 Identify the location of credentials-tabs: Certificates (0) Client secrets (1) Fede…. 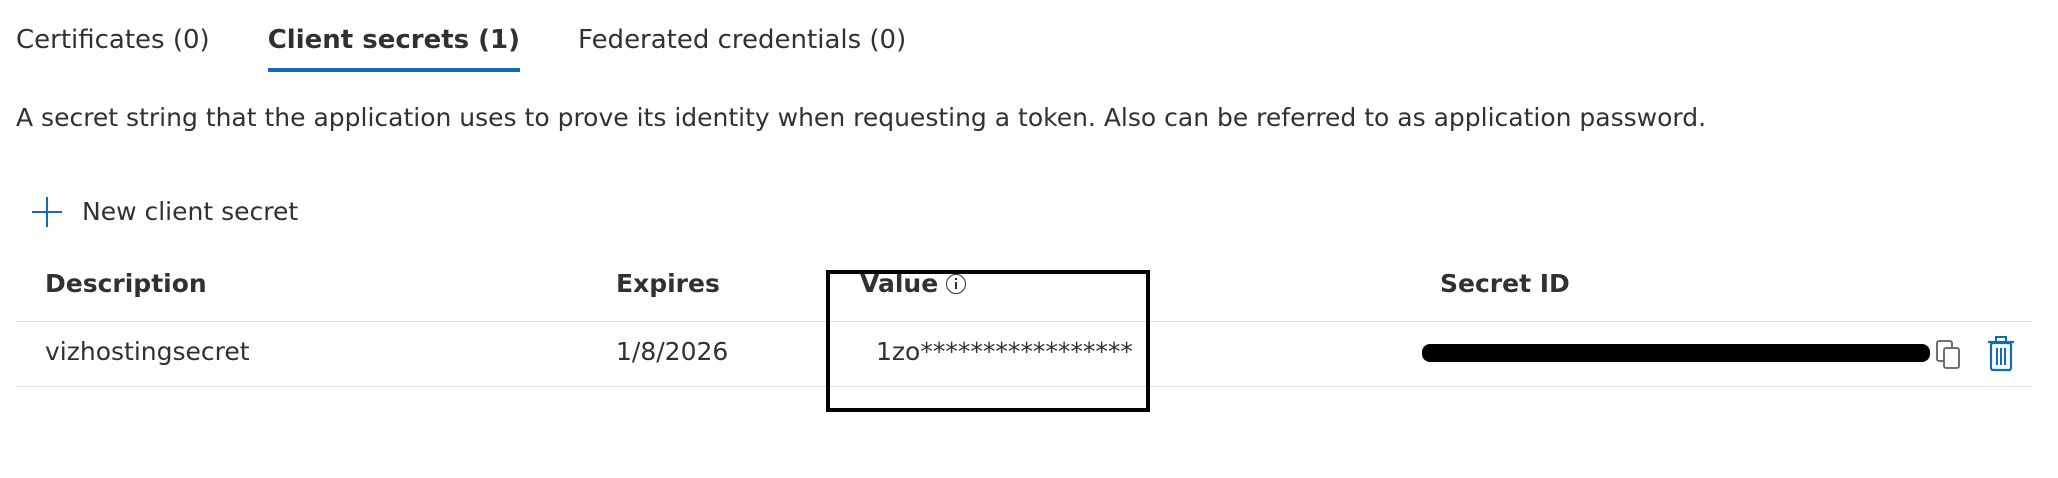
(461, 46).